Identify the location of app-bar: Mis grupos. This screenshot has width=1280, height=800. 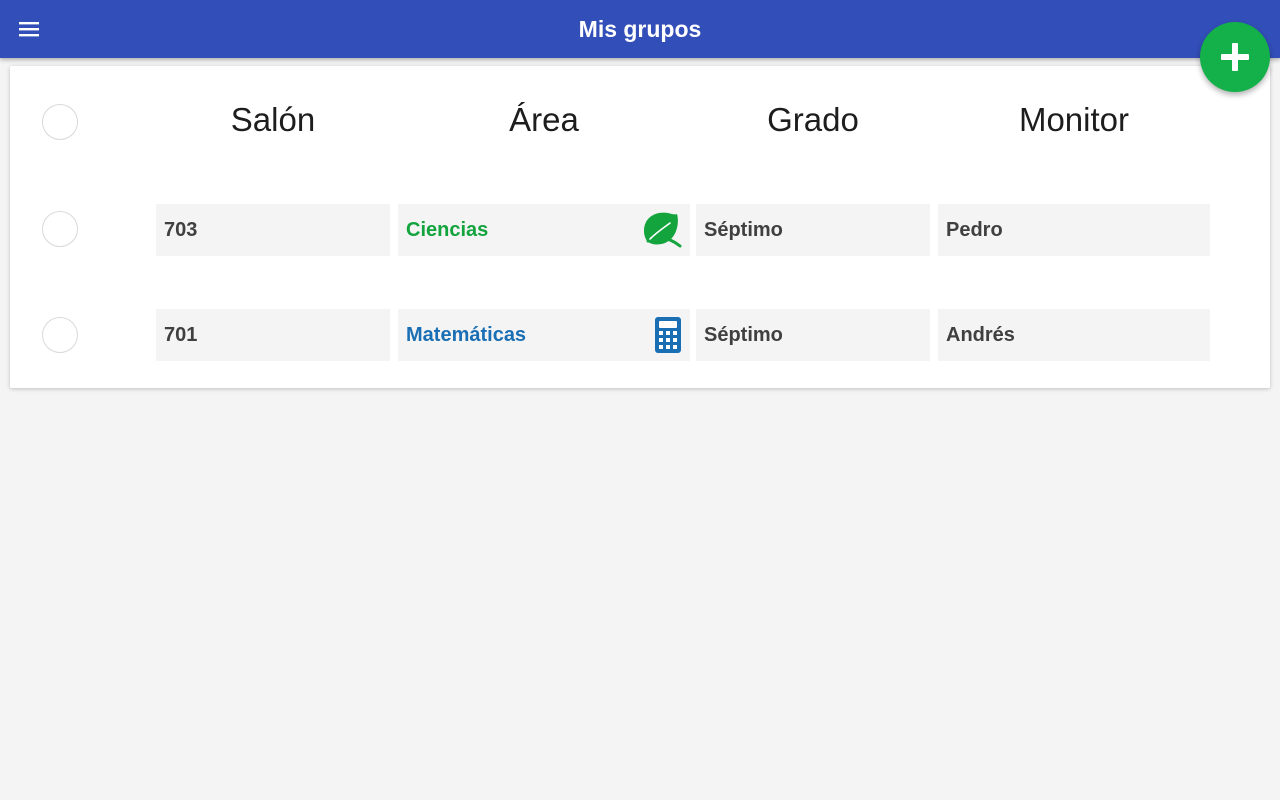
(640, 29).